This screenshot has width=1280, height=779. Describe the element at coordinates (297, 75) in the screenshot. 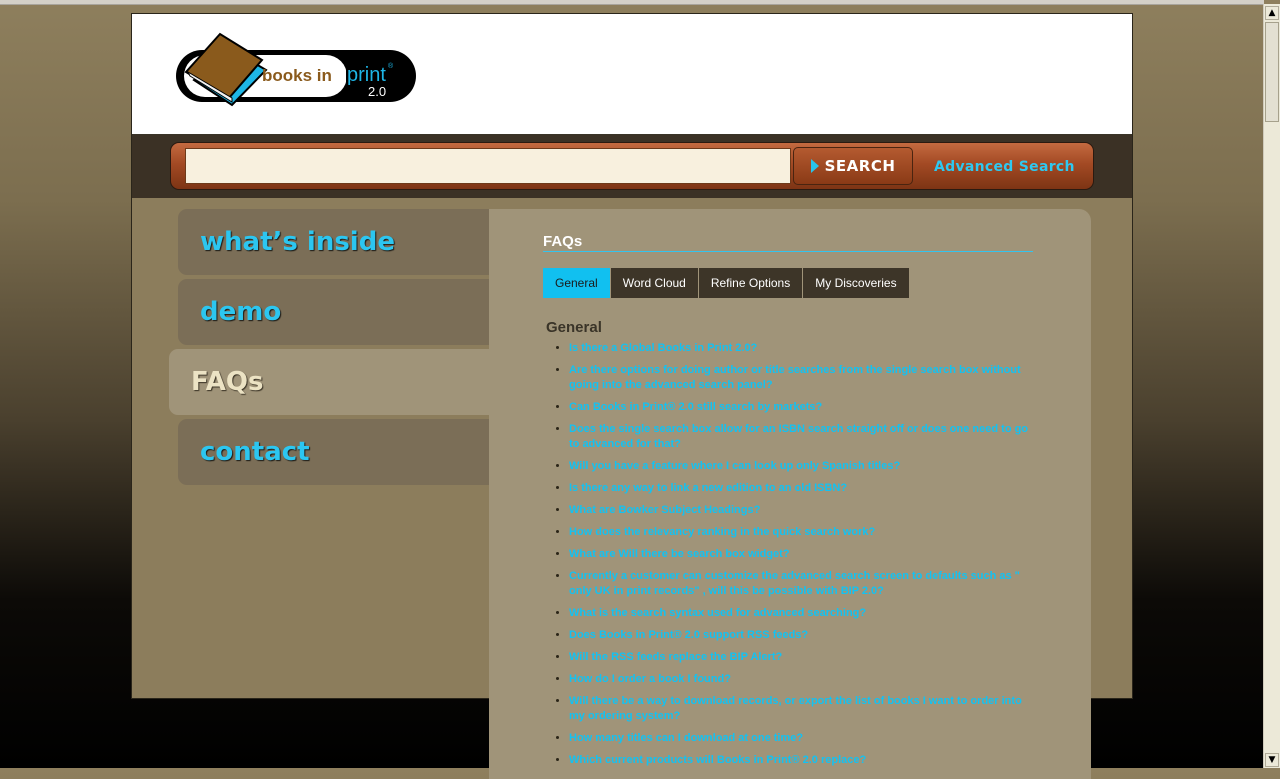

I see `logo-books-text: books in` at that location.